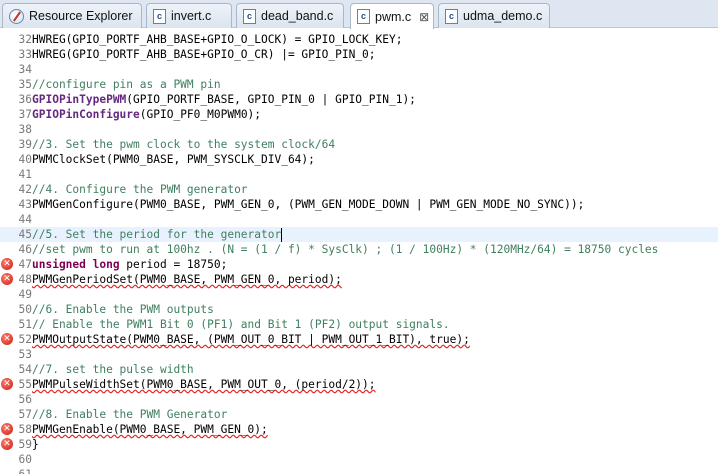 The height and width of the screenshot is (474, 718). Describe the element at coordinates (25, 189) in the screenshot. I see `line-number: 42` at that location.